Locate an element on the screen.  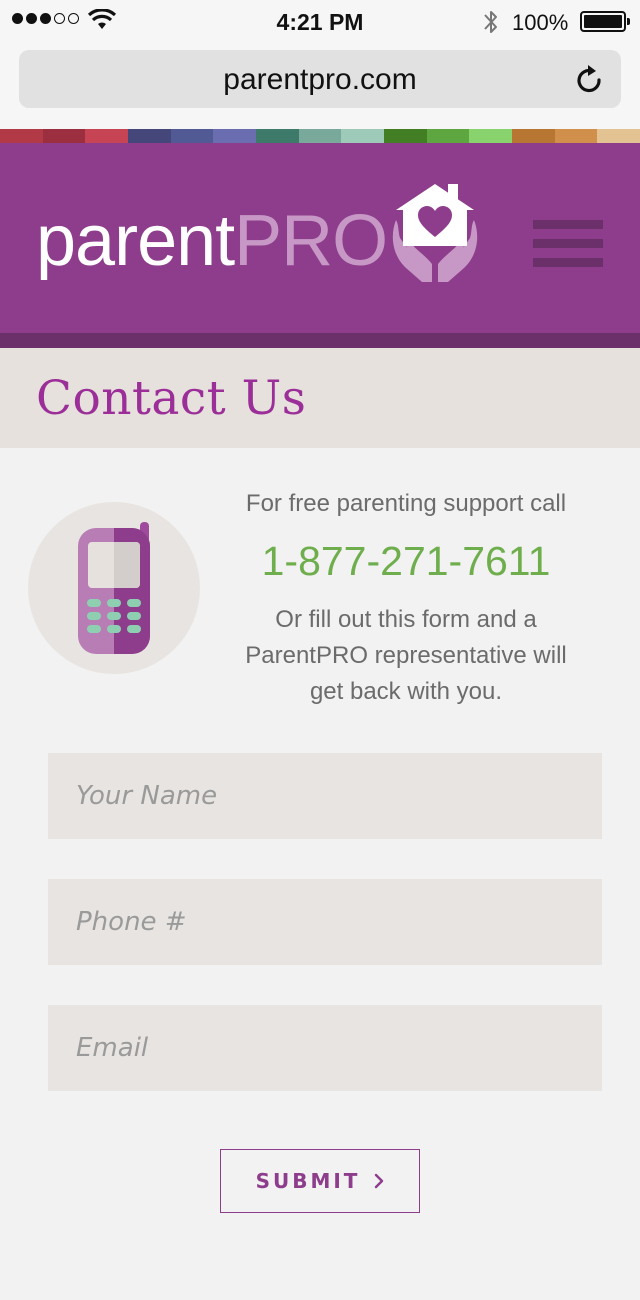
url-text: parentpro.com is located at coordinates (320, 80).